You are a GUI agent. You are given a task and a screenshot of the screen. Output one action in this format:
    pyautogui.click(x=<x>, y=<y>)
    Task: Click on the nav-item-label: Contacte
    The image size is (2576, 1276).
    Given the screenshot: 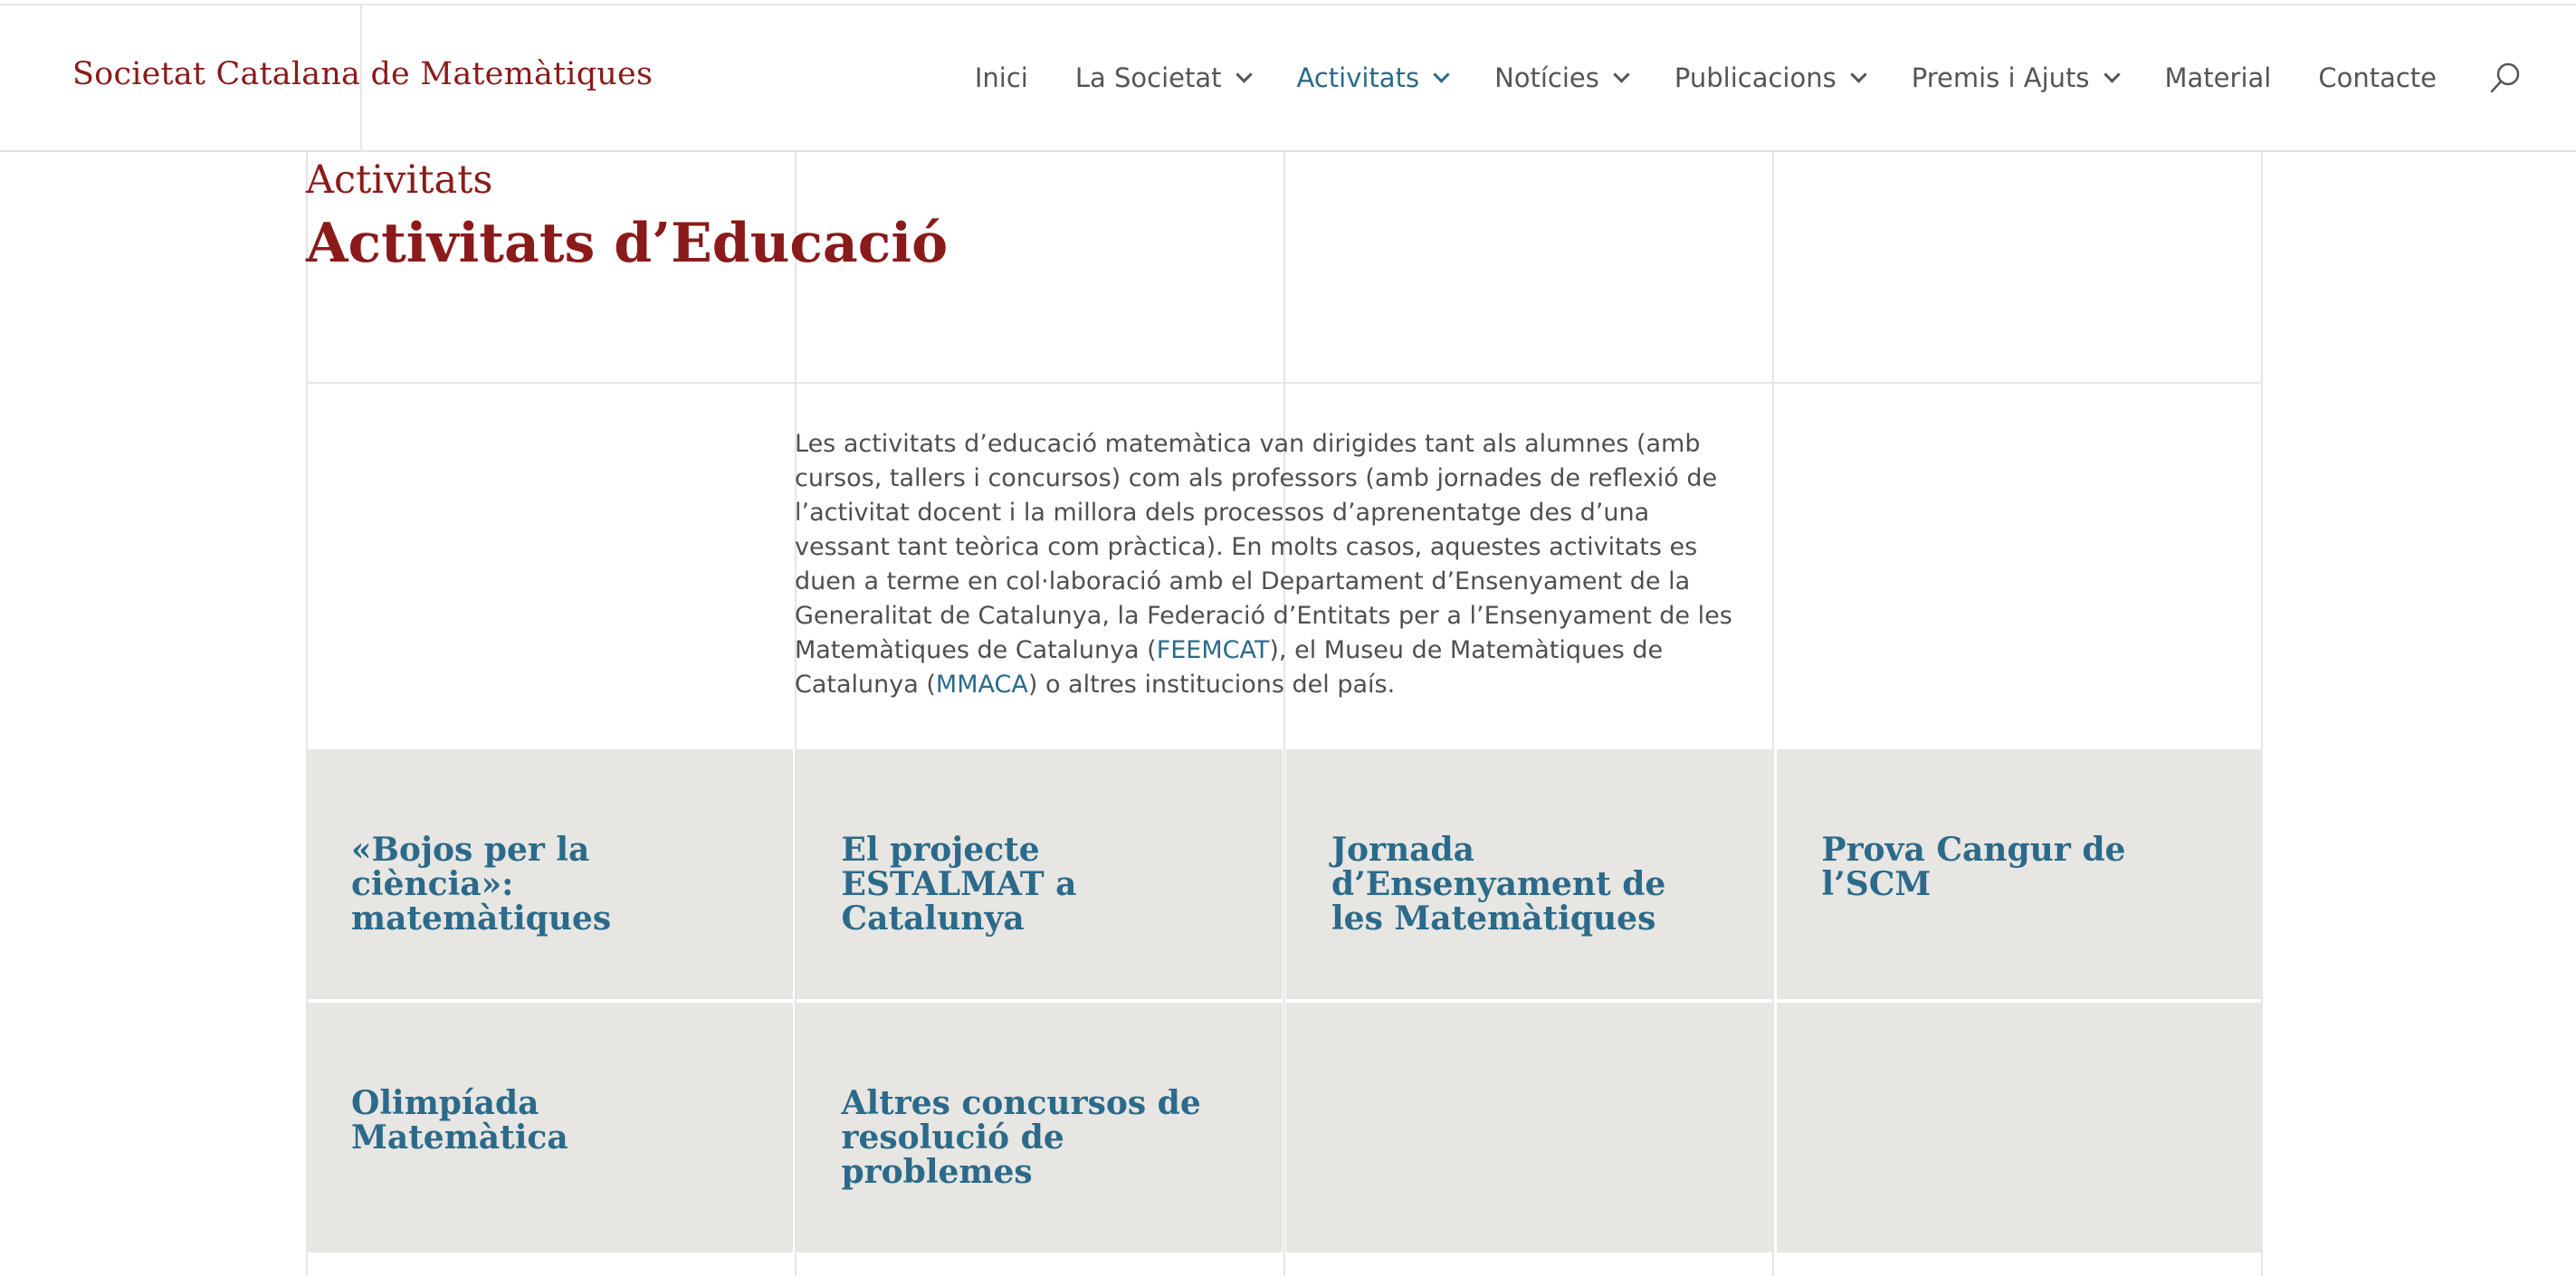 What is the action you would take?
    pyautogui.click(x=2377, y=77)
    